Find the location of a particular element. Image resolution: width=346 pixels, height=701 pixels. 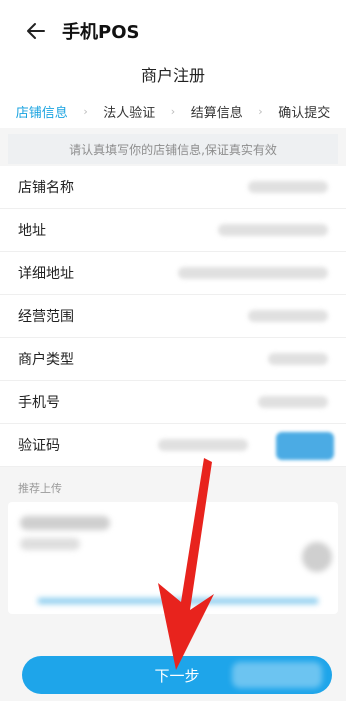

upload-subtitle-blurred is located at coordinates (50, 544).